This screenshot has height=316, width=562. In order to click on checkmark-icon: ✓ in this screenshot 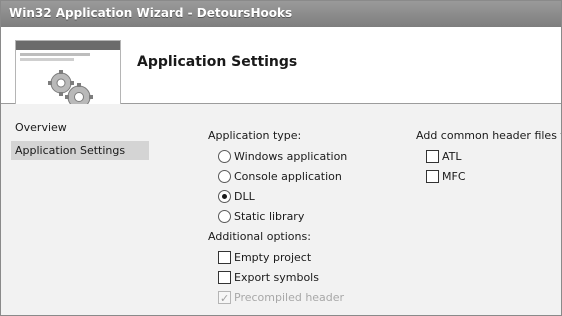, I will do `click(225, 298)`.